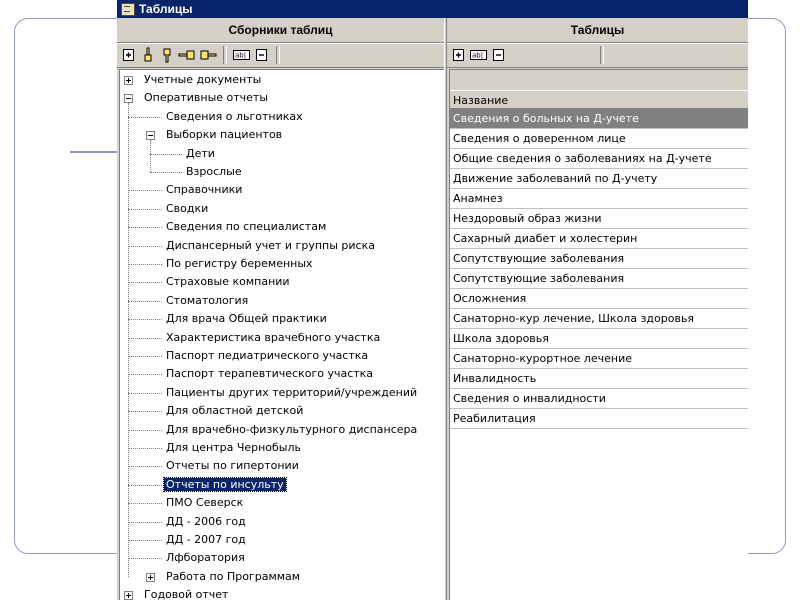  I want to click on tree-item: Взрослые, so click(214, 172).